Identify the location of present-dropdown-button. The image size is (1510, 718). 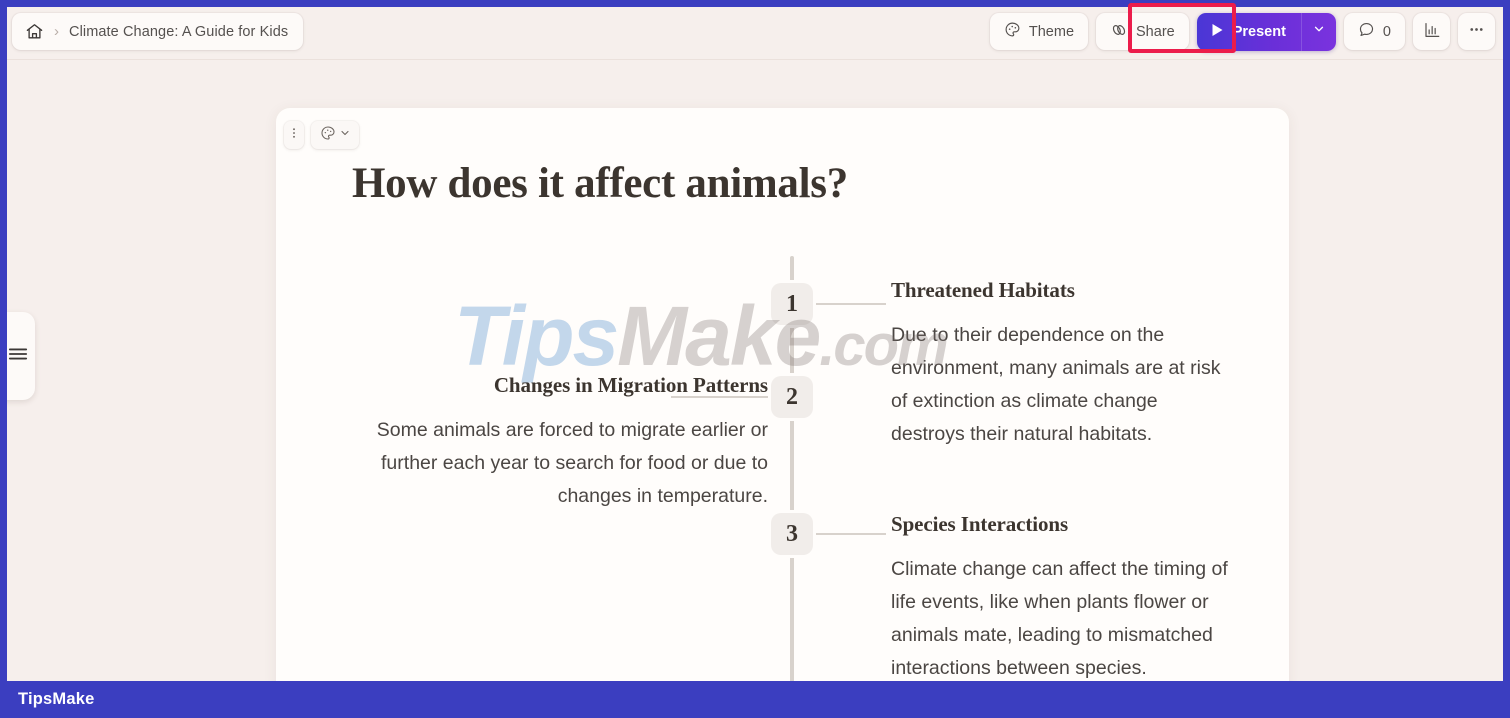
(1318, 31).